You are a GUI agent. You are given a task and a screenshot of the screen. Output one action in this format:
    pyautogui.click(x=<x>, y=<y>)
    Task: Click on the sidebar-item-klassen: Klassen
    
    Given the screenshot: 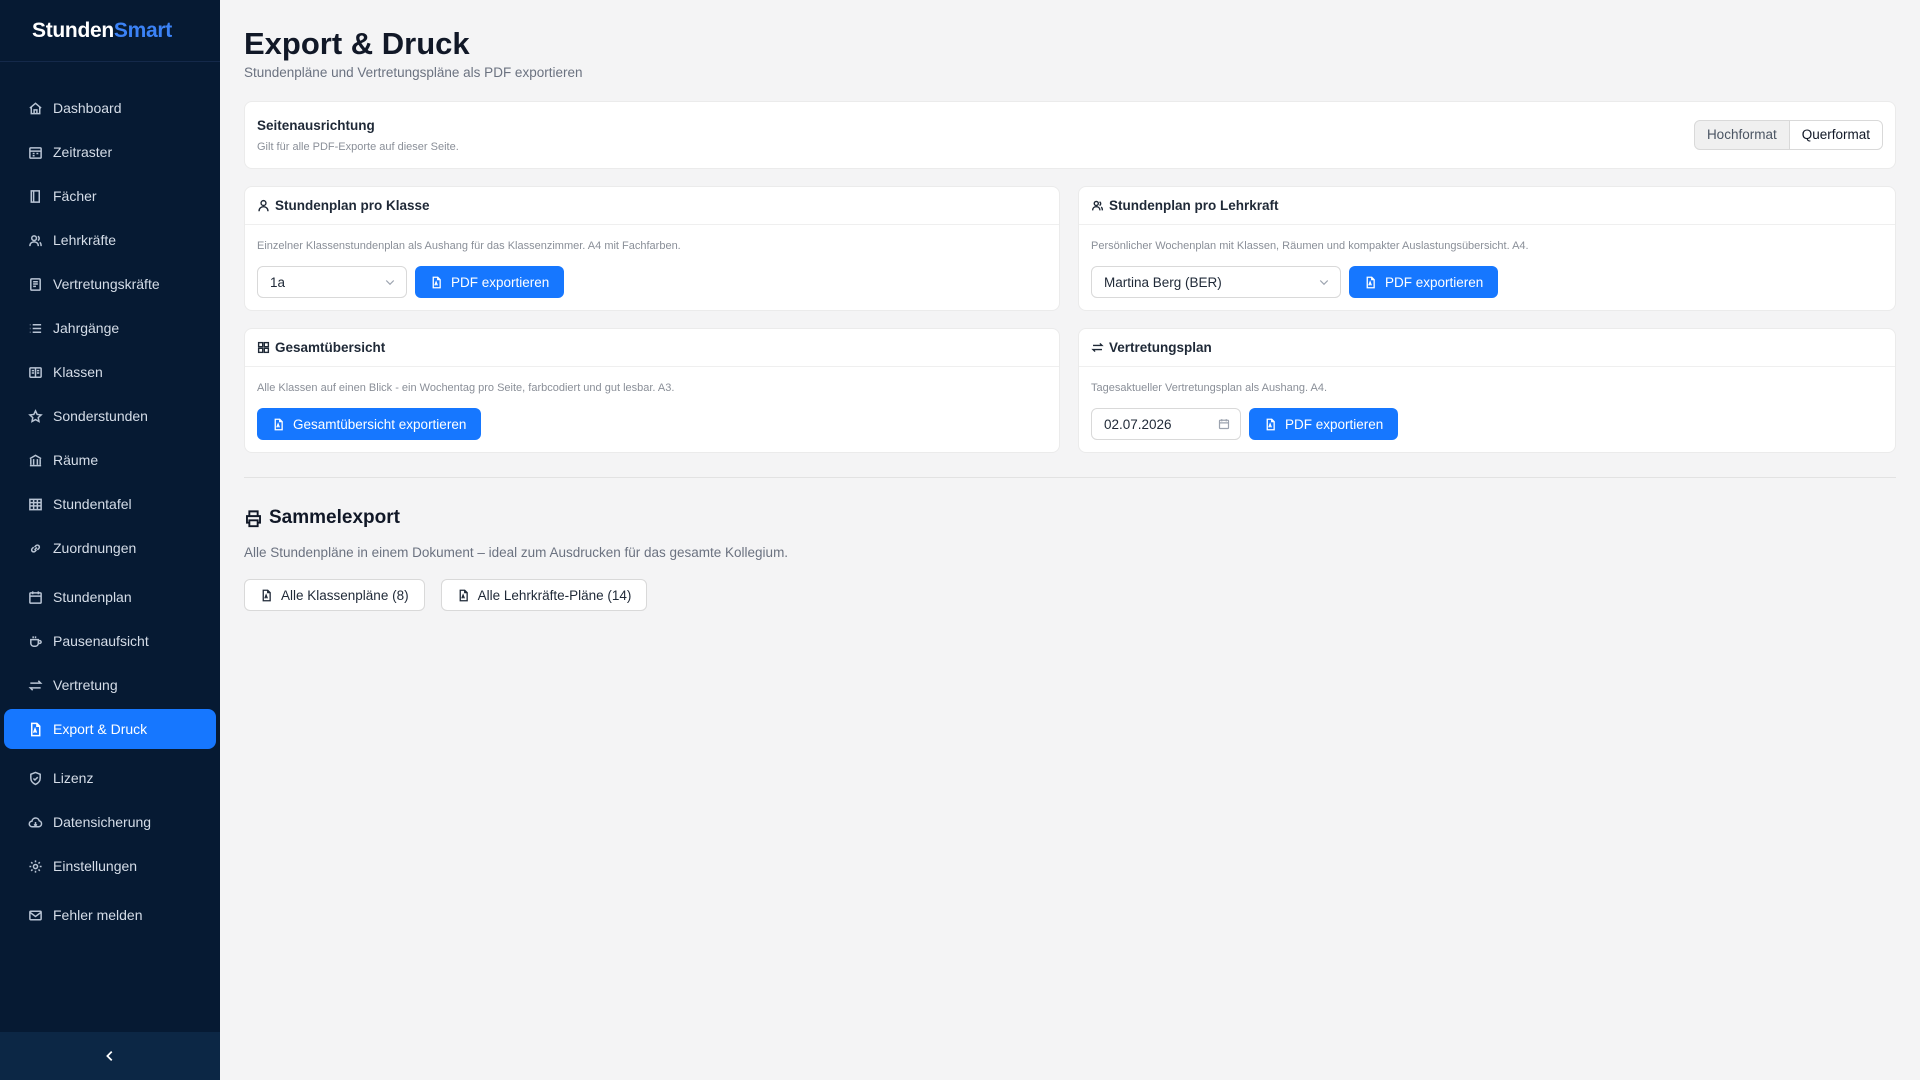 What is the action you would take?
    pyautogui.click(x=110, y=372)
    